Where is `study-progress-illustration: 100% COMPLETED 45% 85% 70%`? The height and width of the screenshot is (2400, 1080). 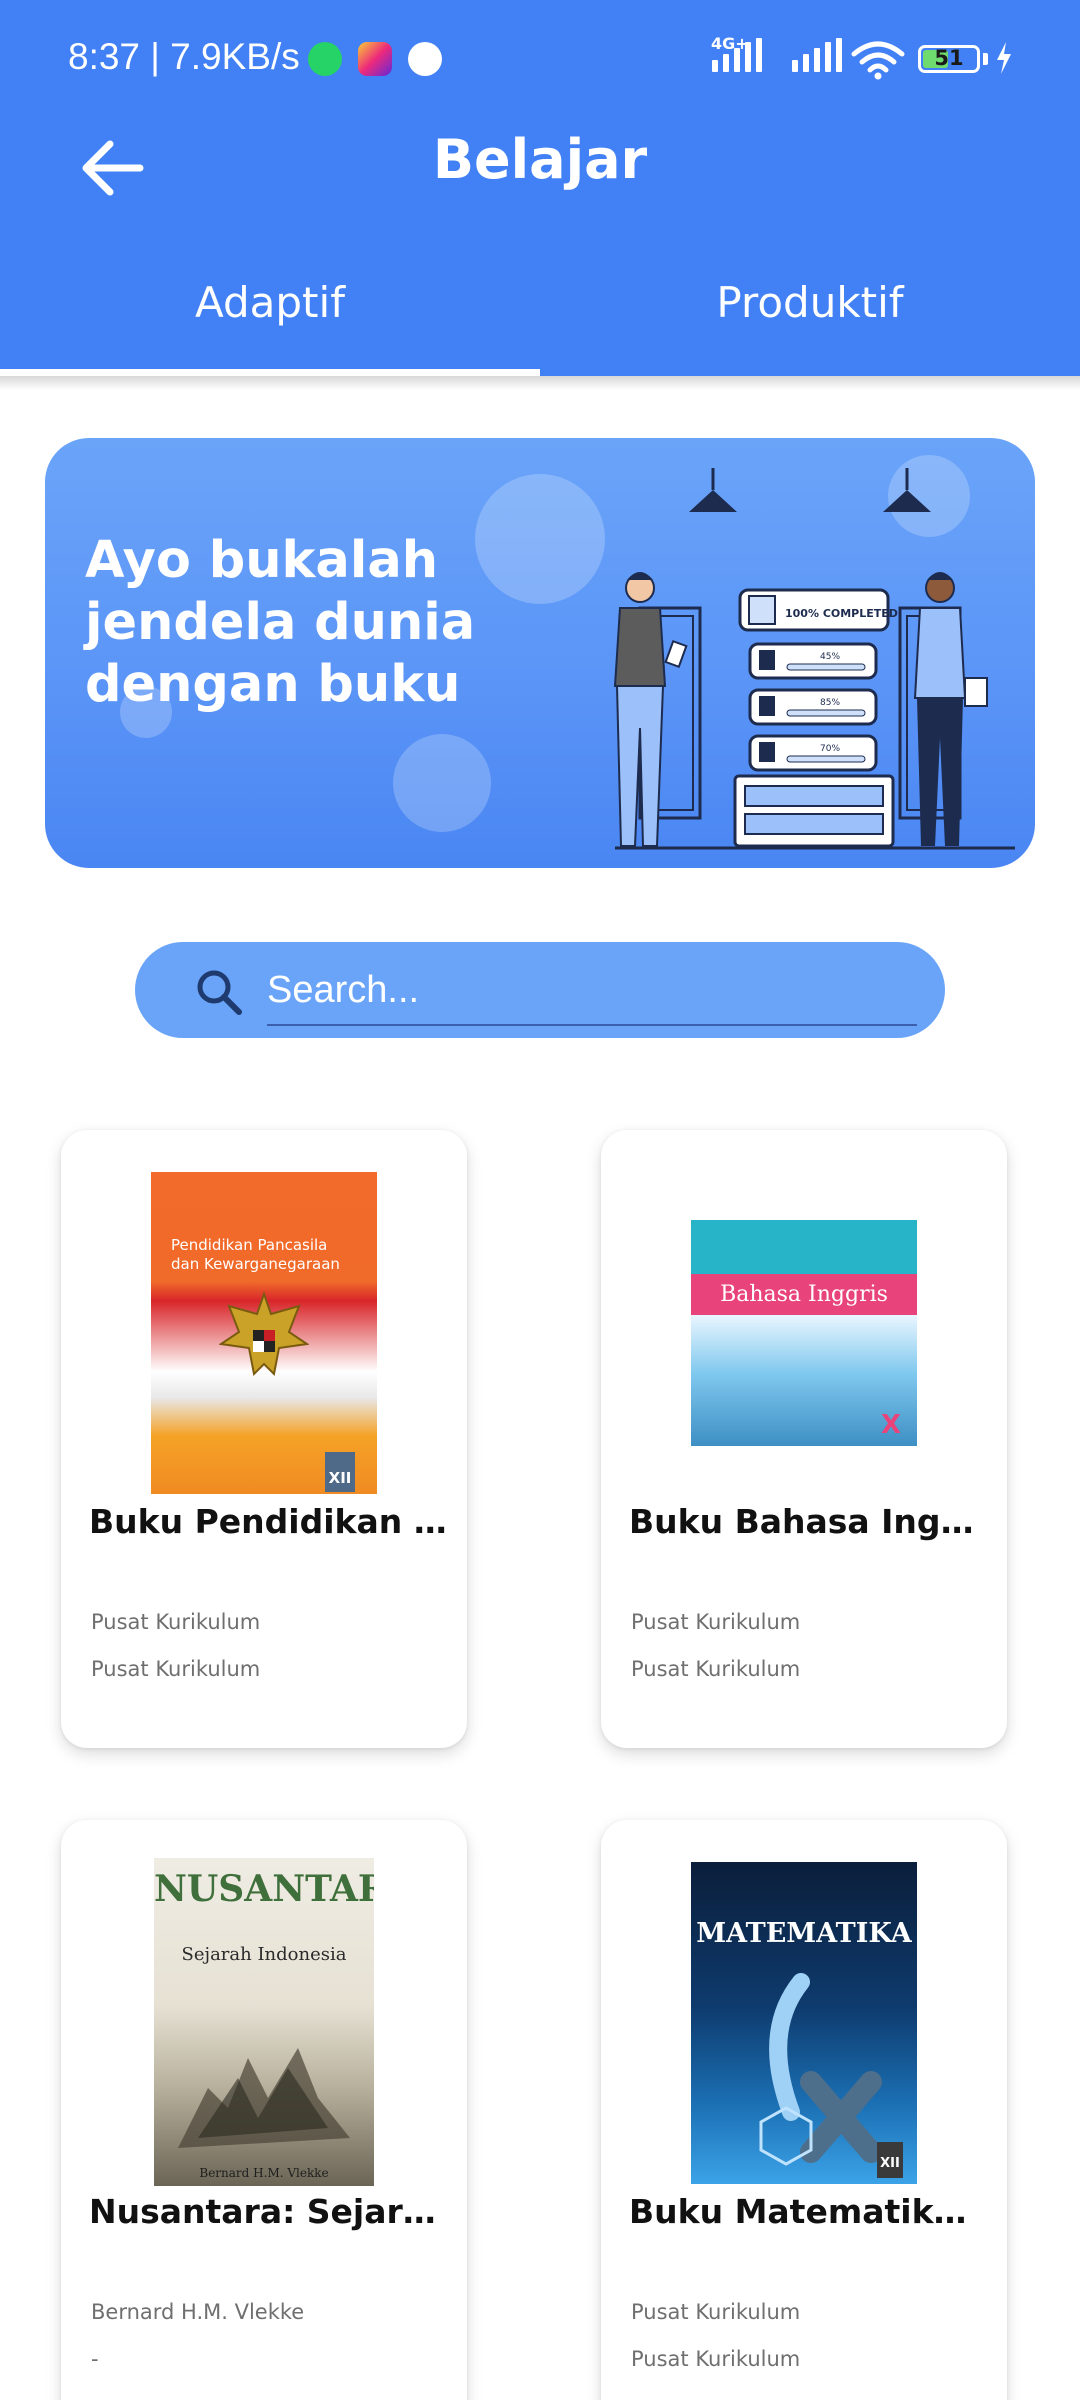 study-progress-illustration: 100% COMPLETED 45% 85% 70% is located at coordinates (814, 659).